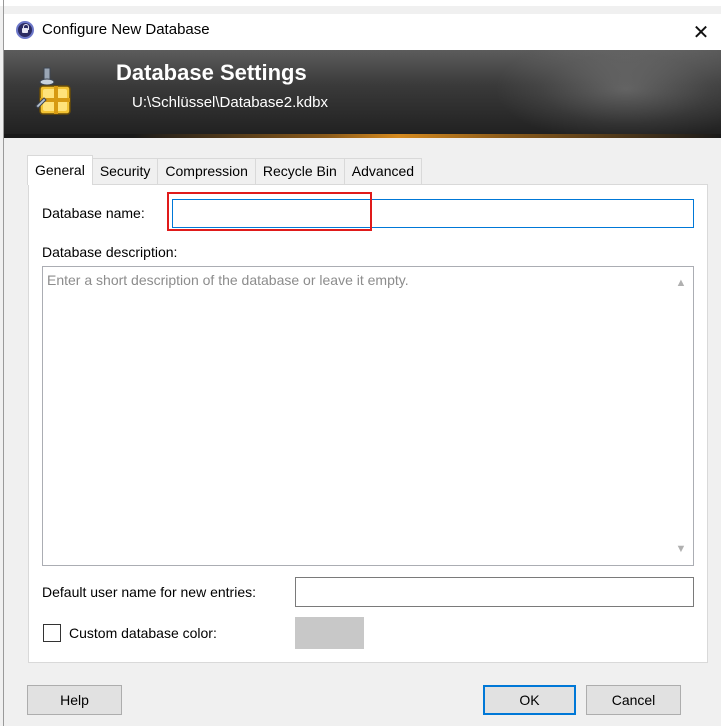 The image size is (721, 726). Describe the element at coordinates (362, 32) in the screenshot. I see `title-bar: Configure New Database ✕` at that location.